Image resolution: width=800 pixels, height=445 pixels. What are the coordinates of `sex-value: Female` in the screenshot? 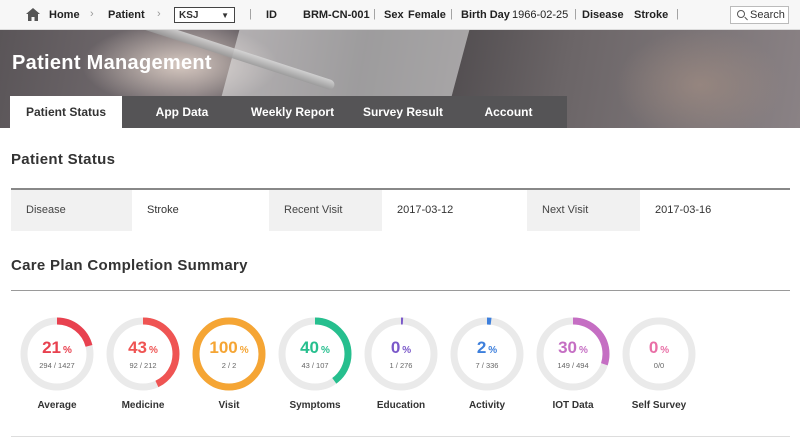 It's located at (427, 15).